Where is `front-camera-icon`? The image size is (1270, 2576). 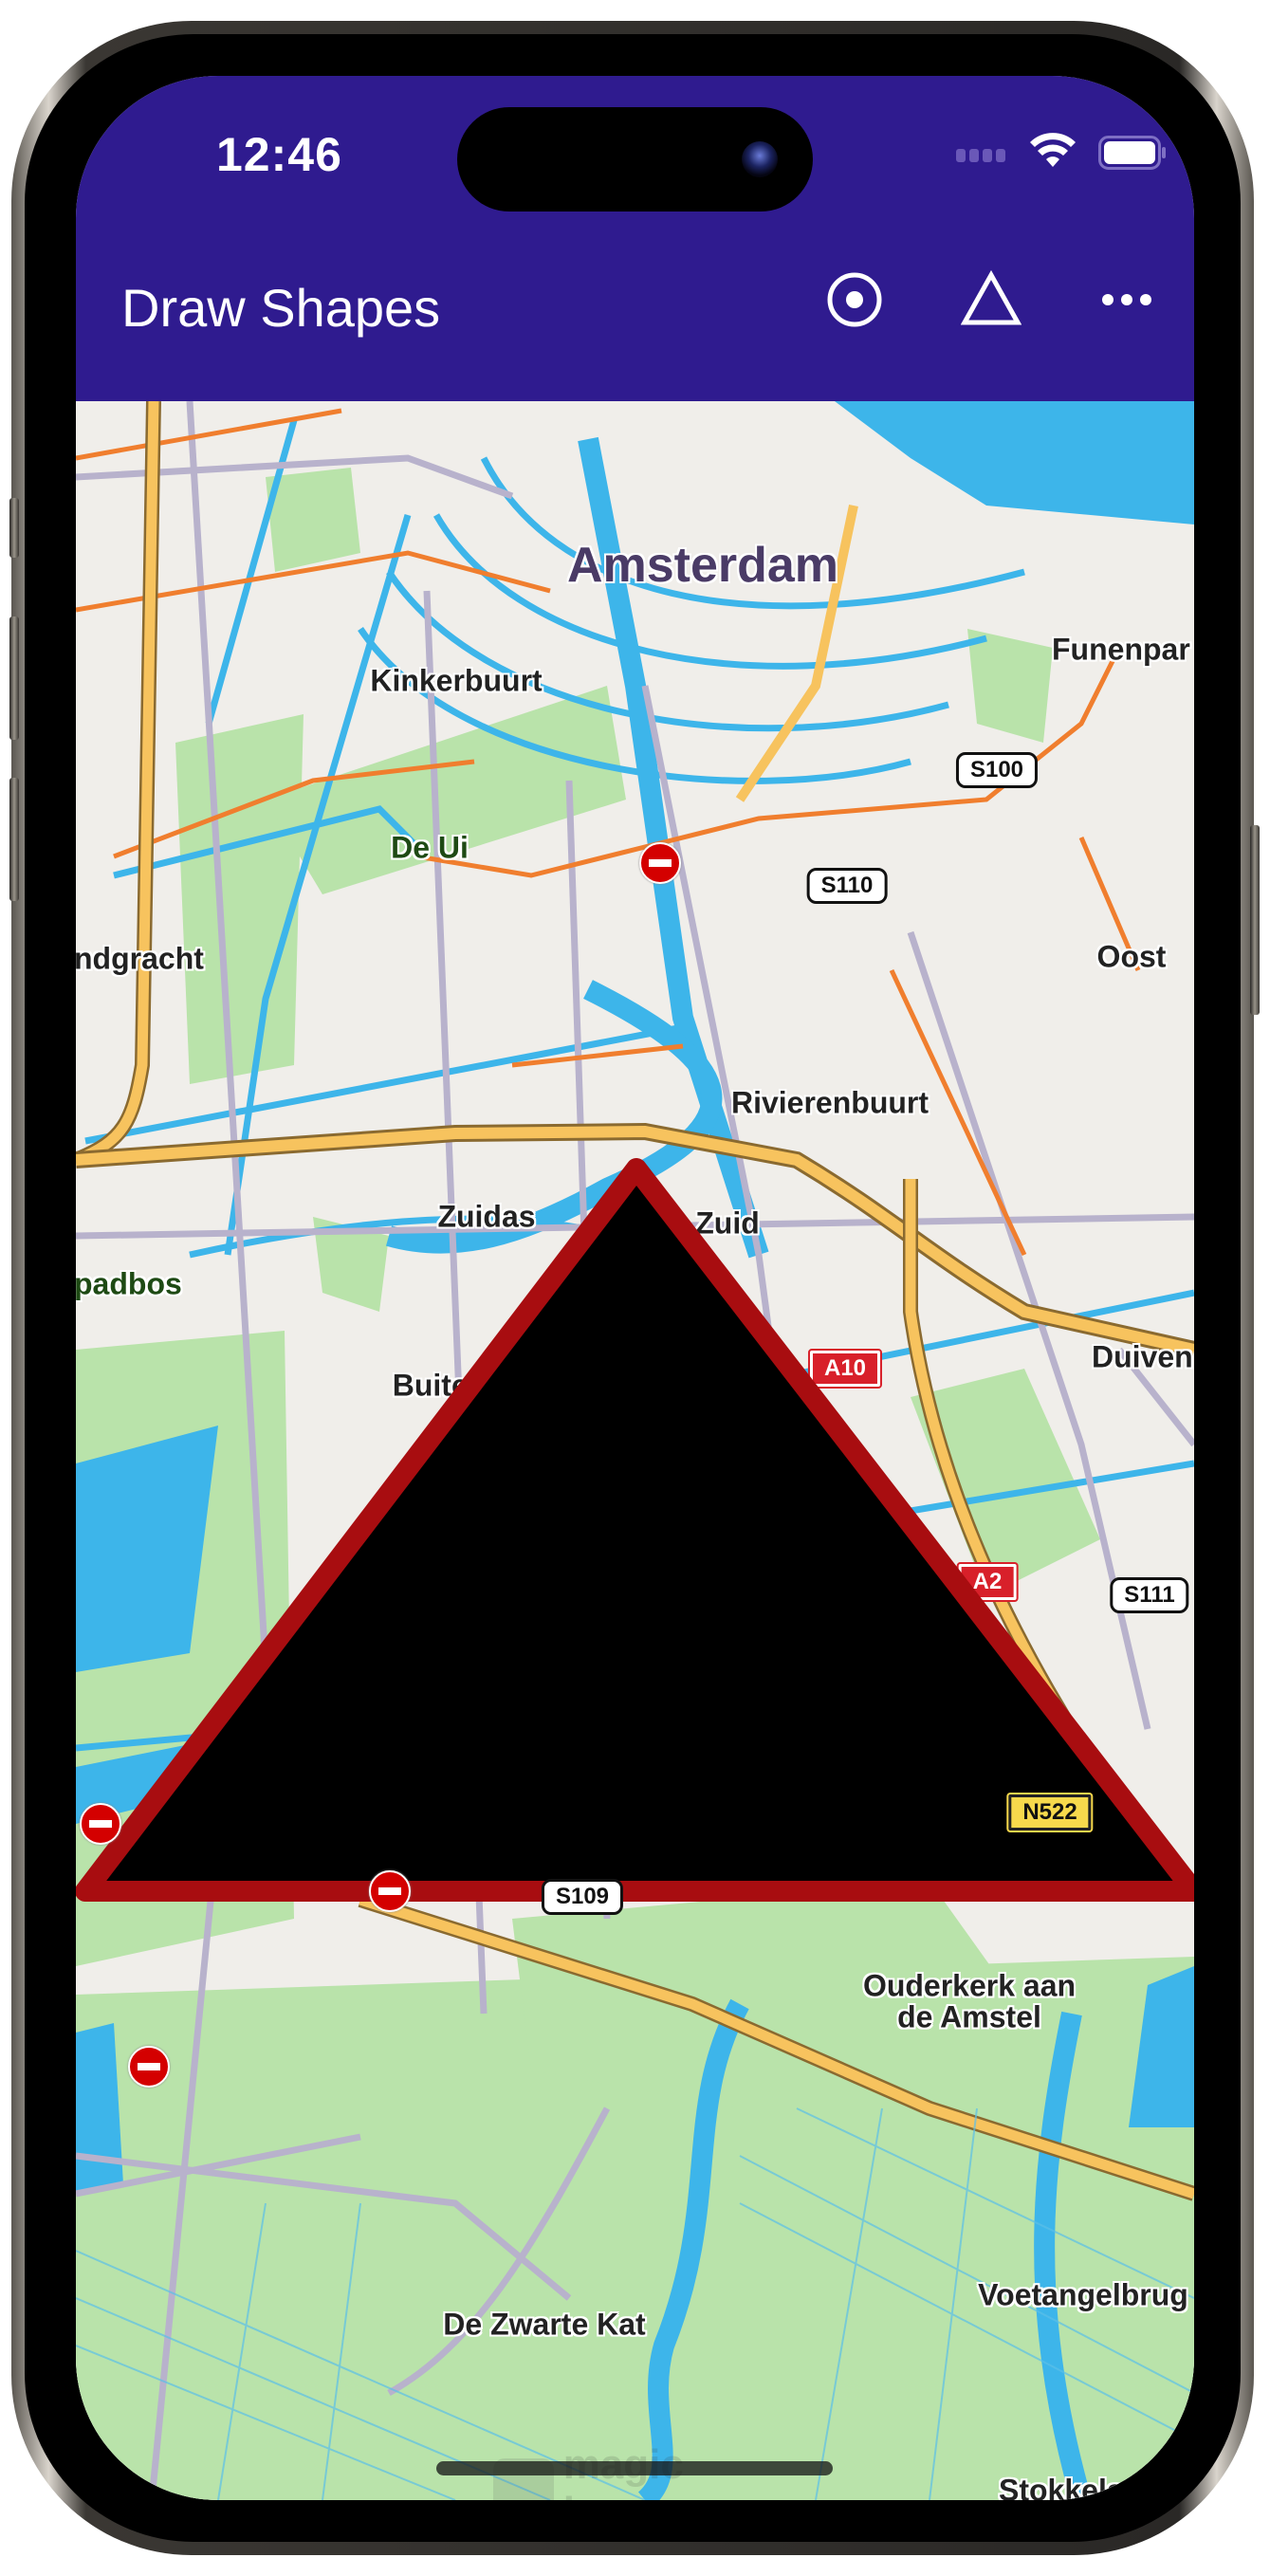 front-camera-icon is located at coordinates (760, 159).